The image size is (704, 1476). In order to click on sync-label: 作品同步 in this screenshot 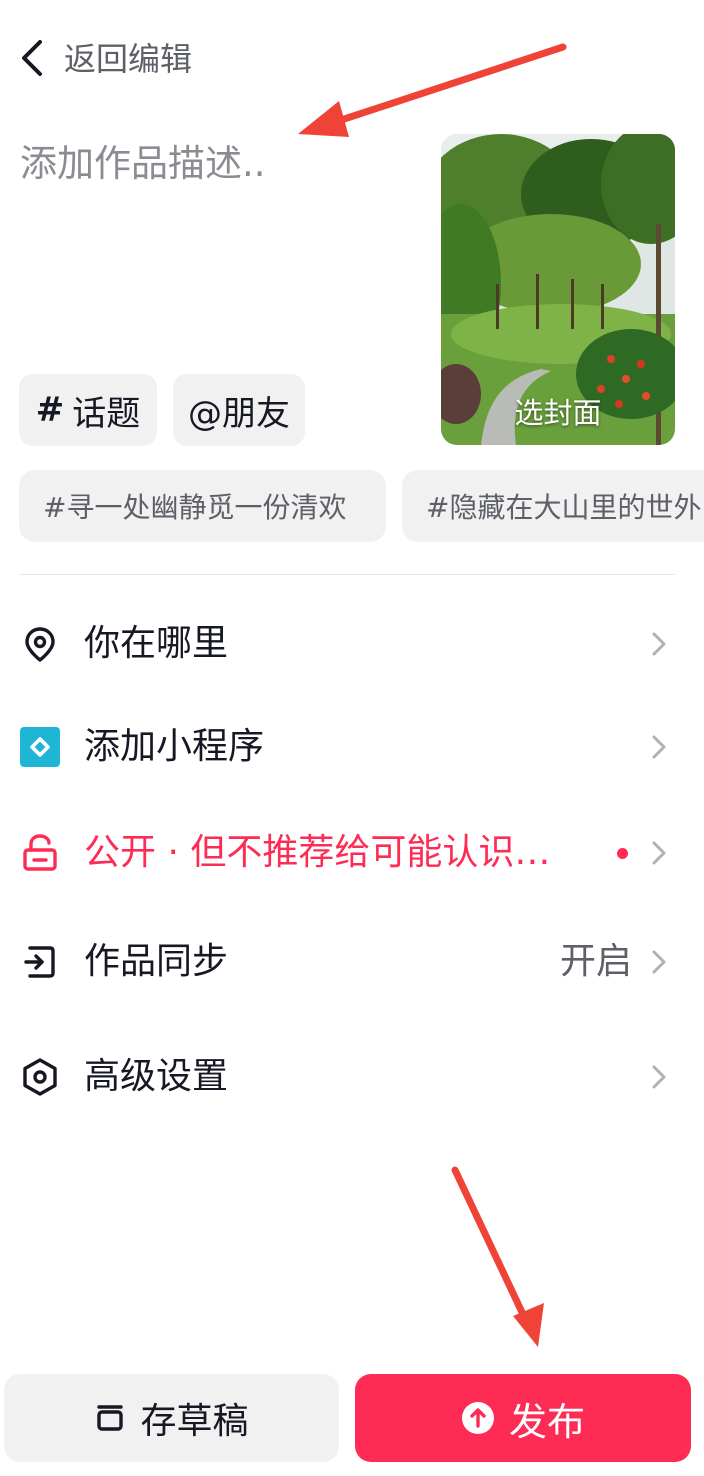, I will do `click(156, 961)`.